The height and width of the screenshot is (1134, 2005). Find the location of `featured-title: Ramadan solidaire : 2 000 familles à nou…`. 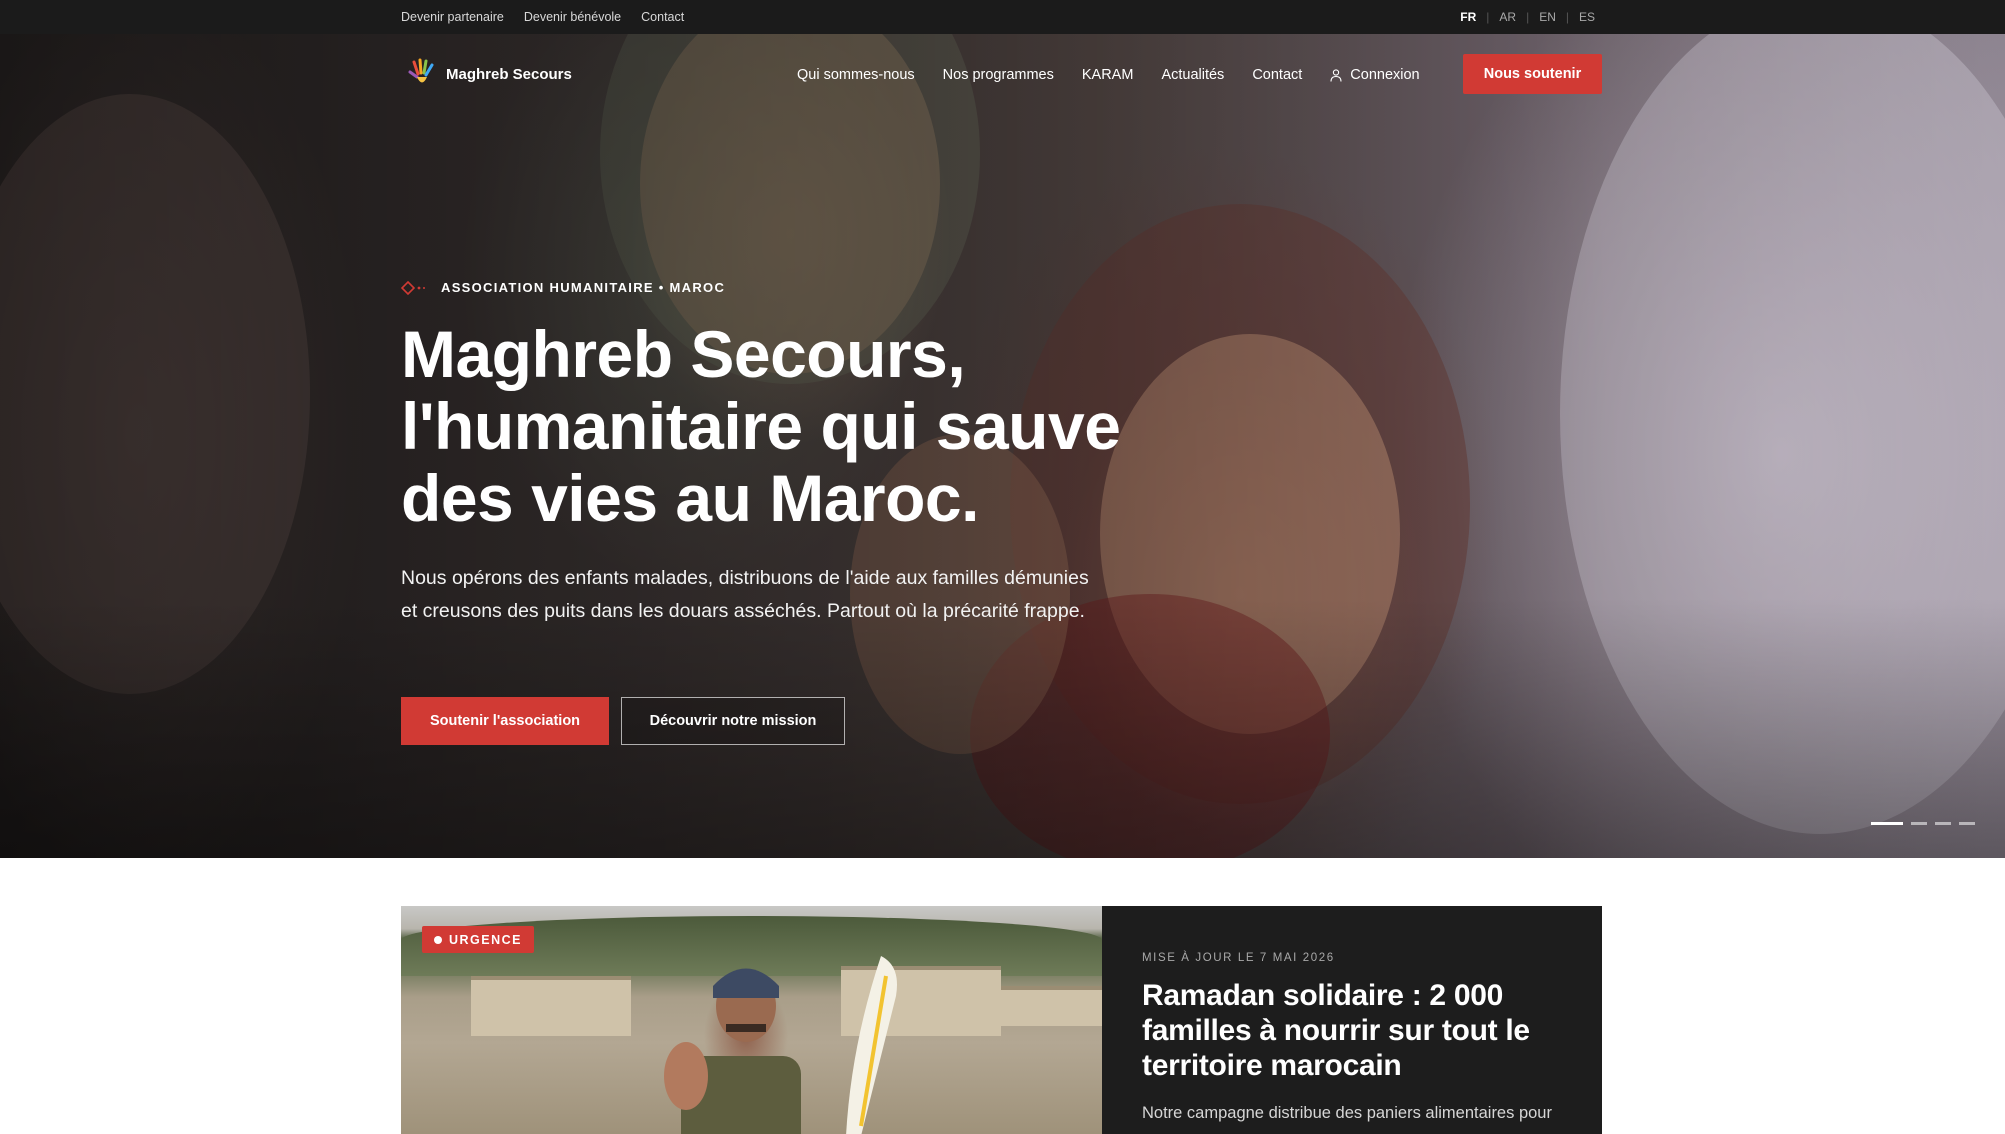

featured-title: Ramadan solidaire : 2 000 familles à nou… is located at coordinates (1357, 1030).